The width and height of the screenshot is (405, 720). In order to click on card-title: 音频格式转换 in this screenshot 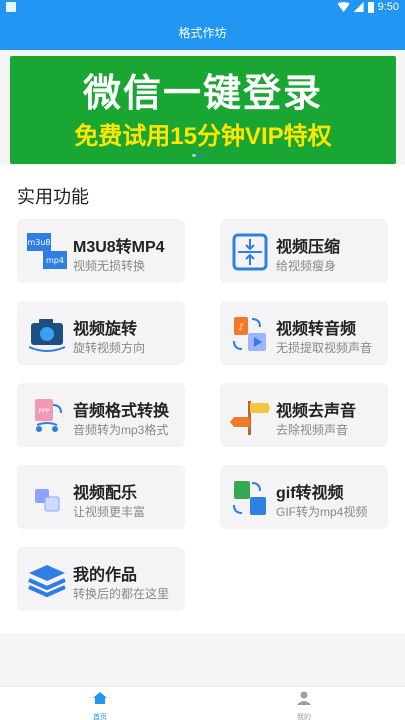, I will do `click(121, 411)`.